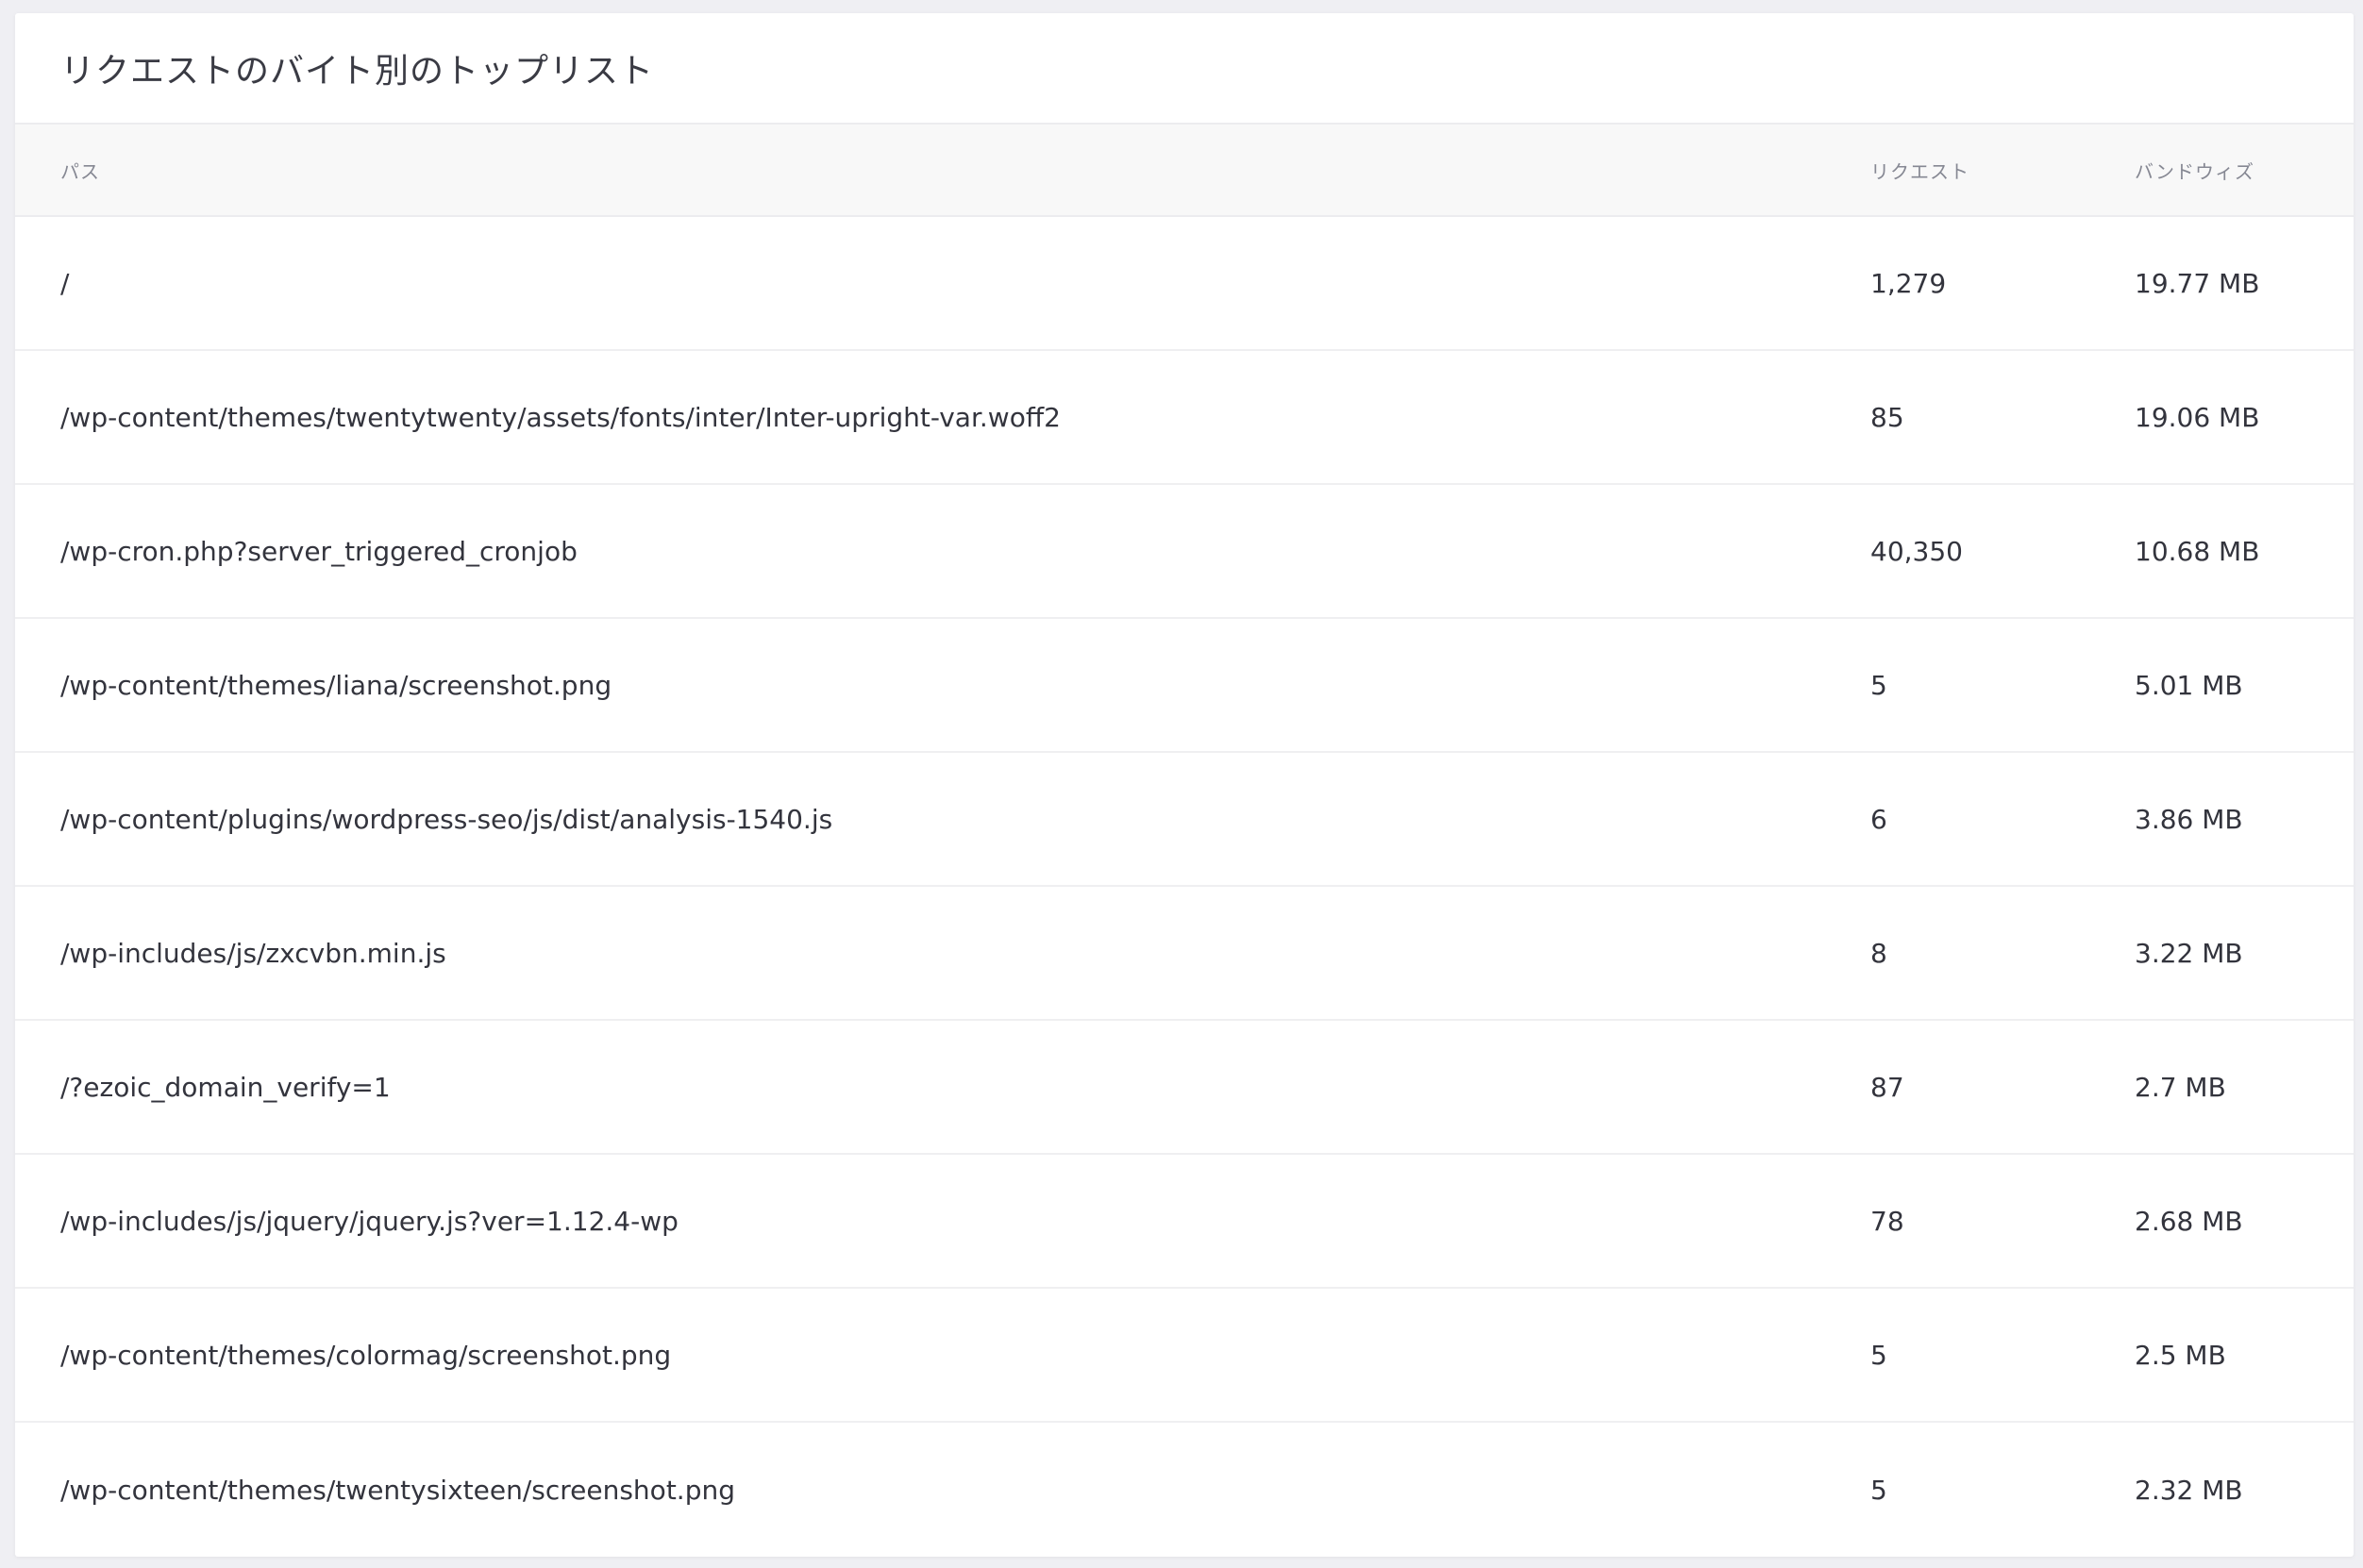  I want to click on table-row: /wp-includes/js/zxcvbn.min.js 8 3.22 MB, so click(1184, 954).